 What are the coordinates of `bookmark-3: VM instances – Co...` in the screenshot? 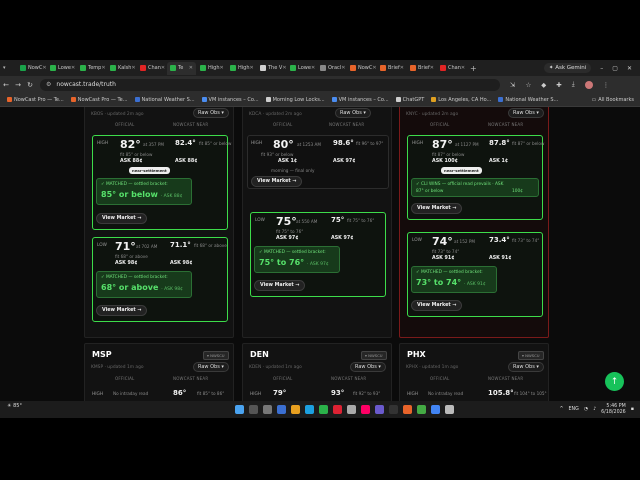 It's located at (230, 100).